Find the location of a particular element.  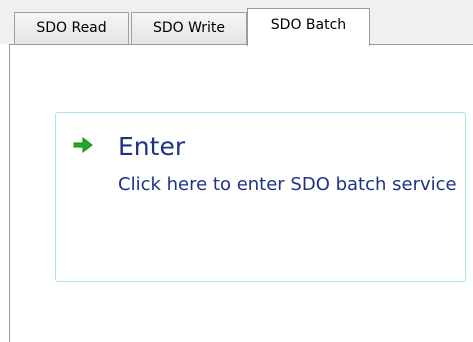

tab-sdo-batch: SDO Batch is located at coordinates (308, 27).